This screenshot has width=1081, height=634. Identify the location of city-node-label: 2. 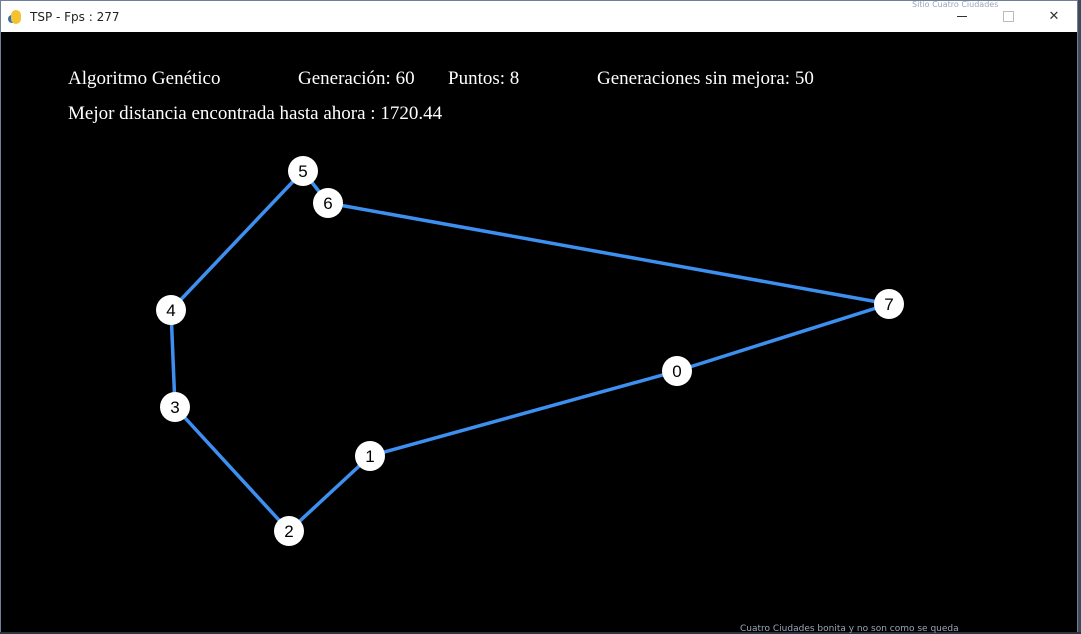
(288, 531).